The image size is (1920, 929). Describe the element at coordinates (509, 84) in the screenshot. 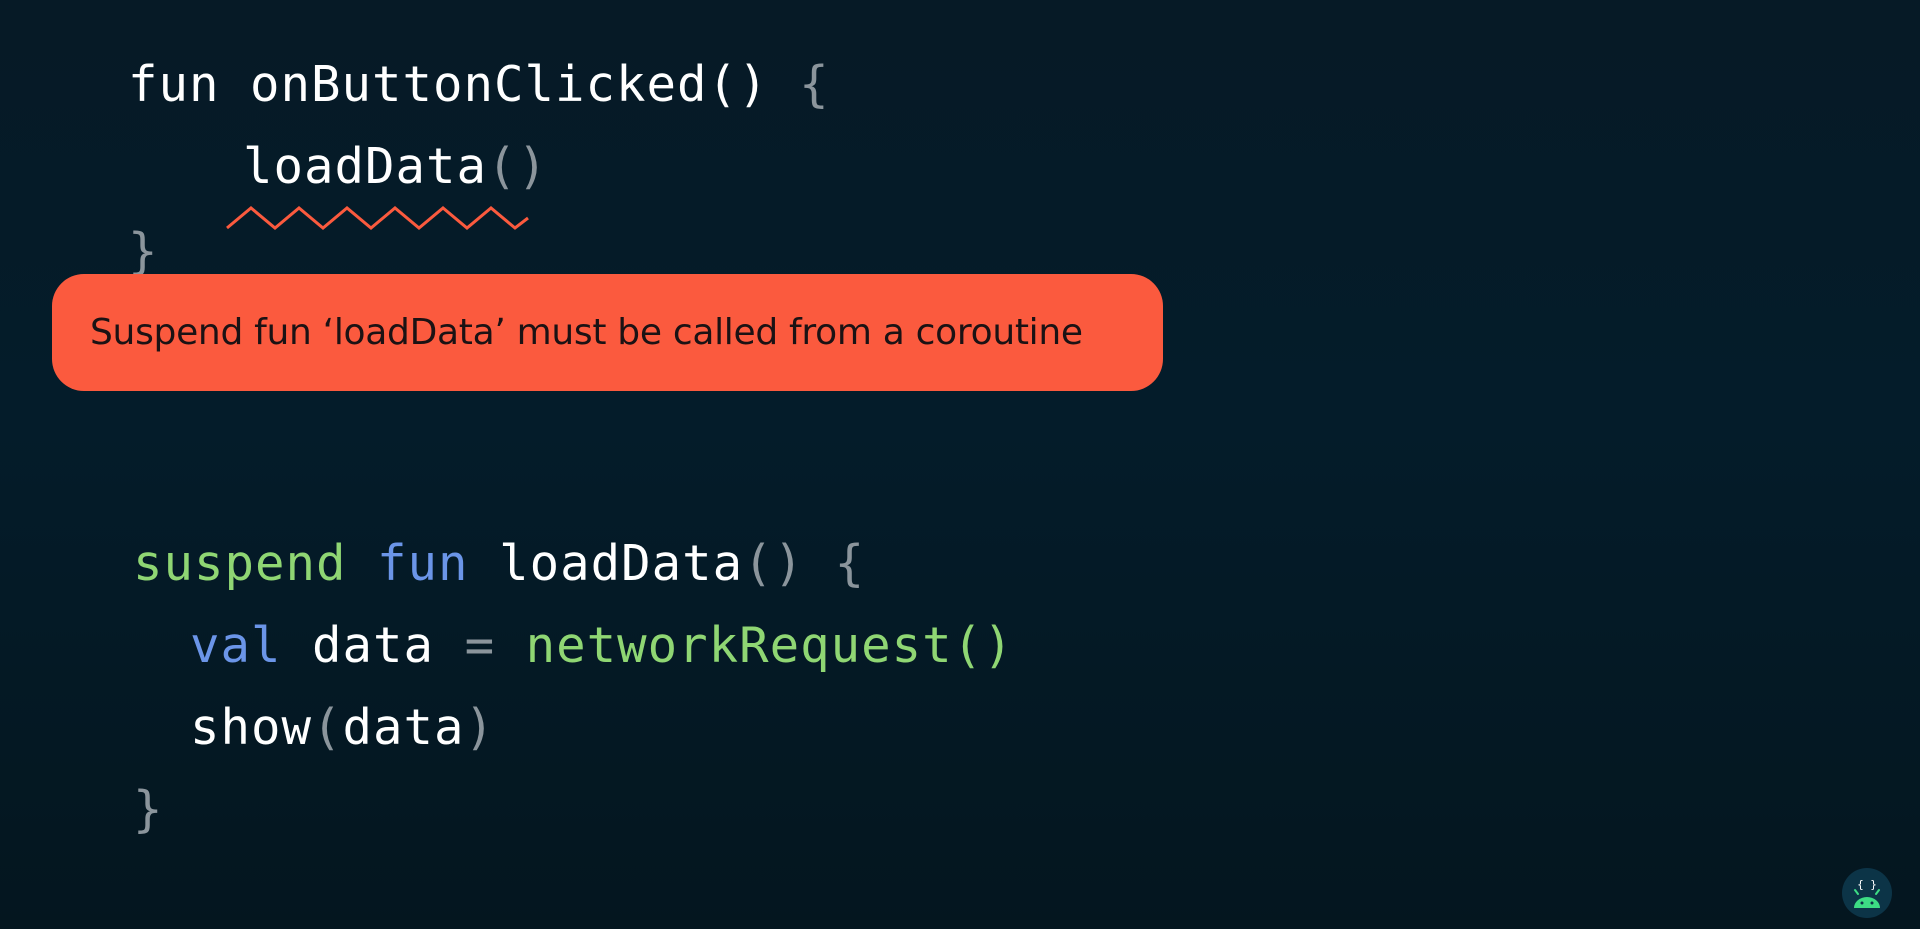

I see `function-name: onButtonClicked()` at that location.